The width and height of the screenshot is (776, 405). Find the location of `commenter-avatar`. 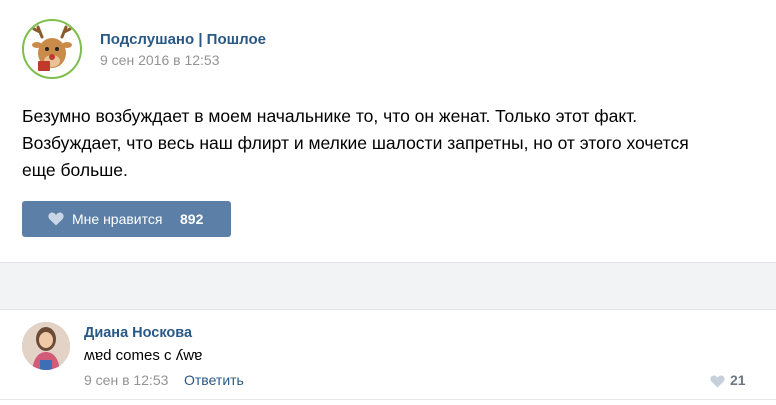

commenter-avatar is located at coordinates (46, 346).